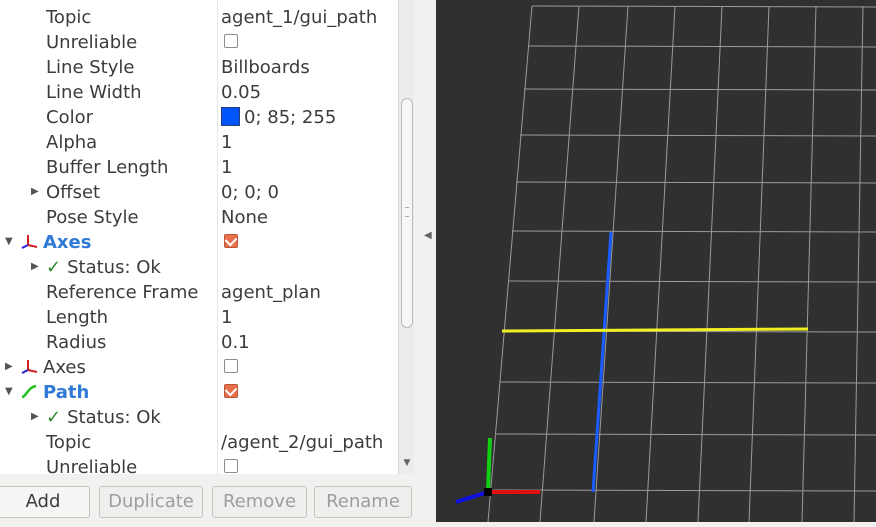 The width and height of the screenshot is (876, 527). I want to click on property-row-line-style: Line Style Billboards, so click(199, 66).